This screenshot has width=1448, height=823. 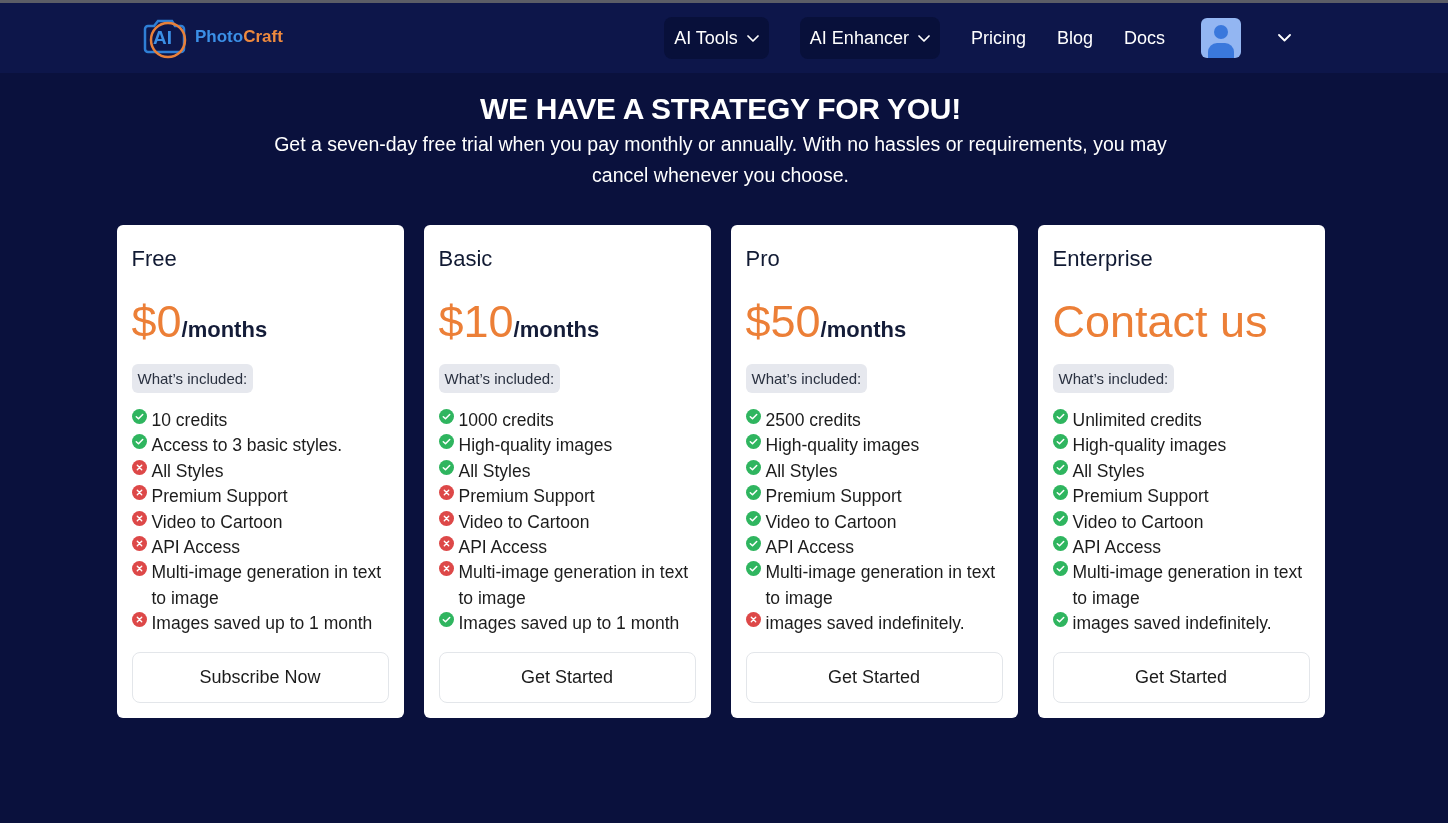 What do you see at coordinates (998, 38) in the screenshot?
I see `nav-link: Pricing` at bounding box center [998, 38].